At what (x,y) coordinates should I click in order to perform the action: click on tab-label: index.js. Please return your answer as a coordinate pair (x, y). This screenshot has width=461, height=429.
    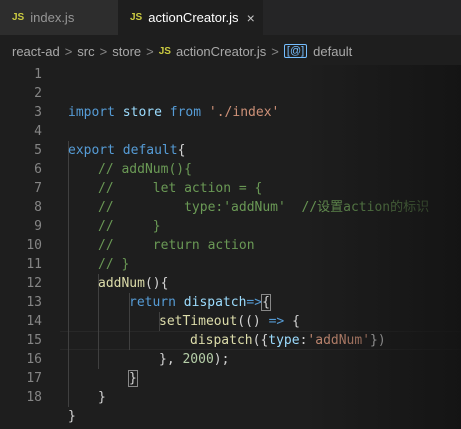
    Looking at the image, I should click on (52, 17).